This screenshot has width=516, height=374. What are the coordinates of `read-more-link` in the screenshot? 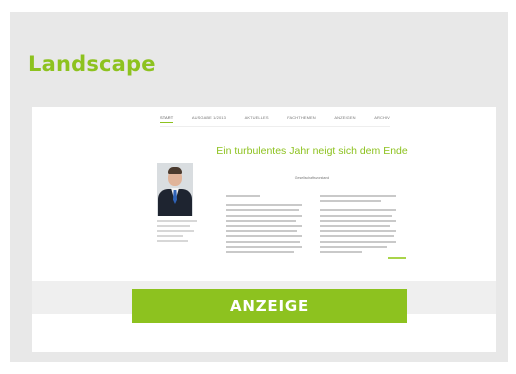 It's located at (397, 258).